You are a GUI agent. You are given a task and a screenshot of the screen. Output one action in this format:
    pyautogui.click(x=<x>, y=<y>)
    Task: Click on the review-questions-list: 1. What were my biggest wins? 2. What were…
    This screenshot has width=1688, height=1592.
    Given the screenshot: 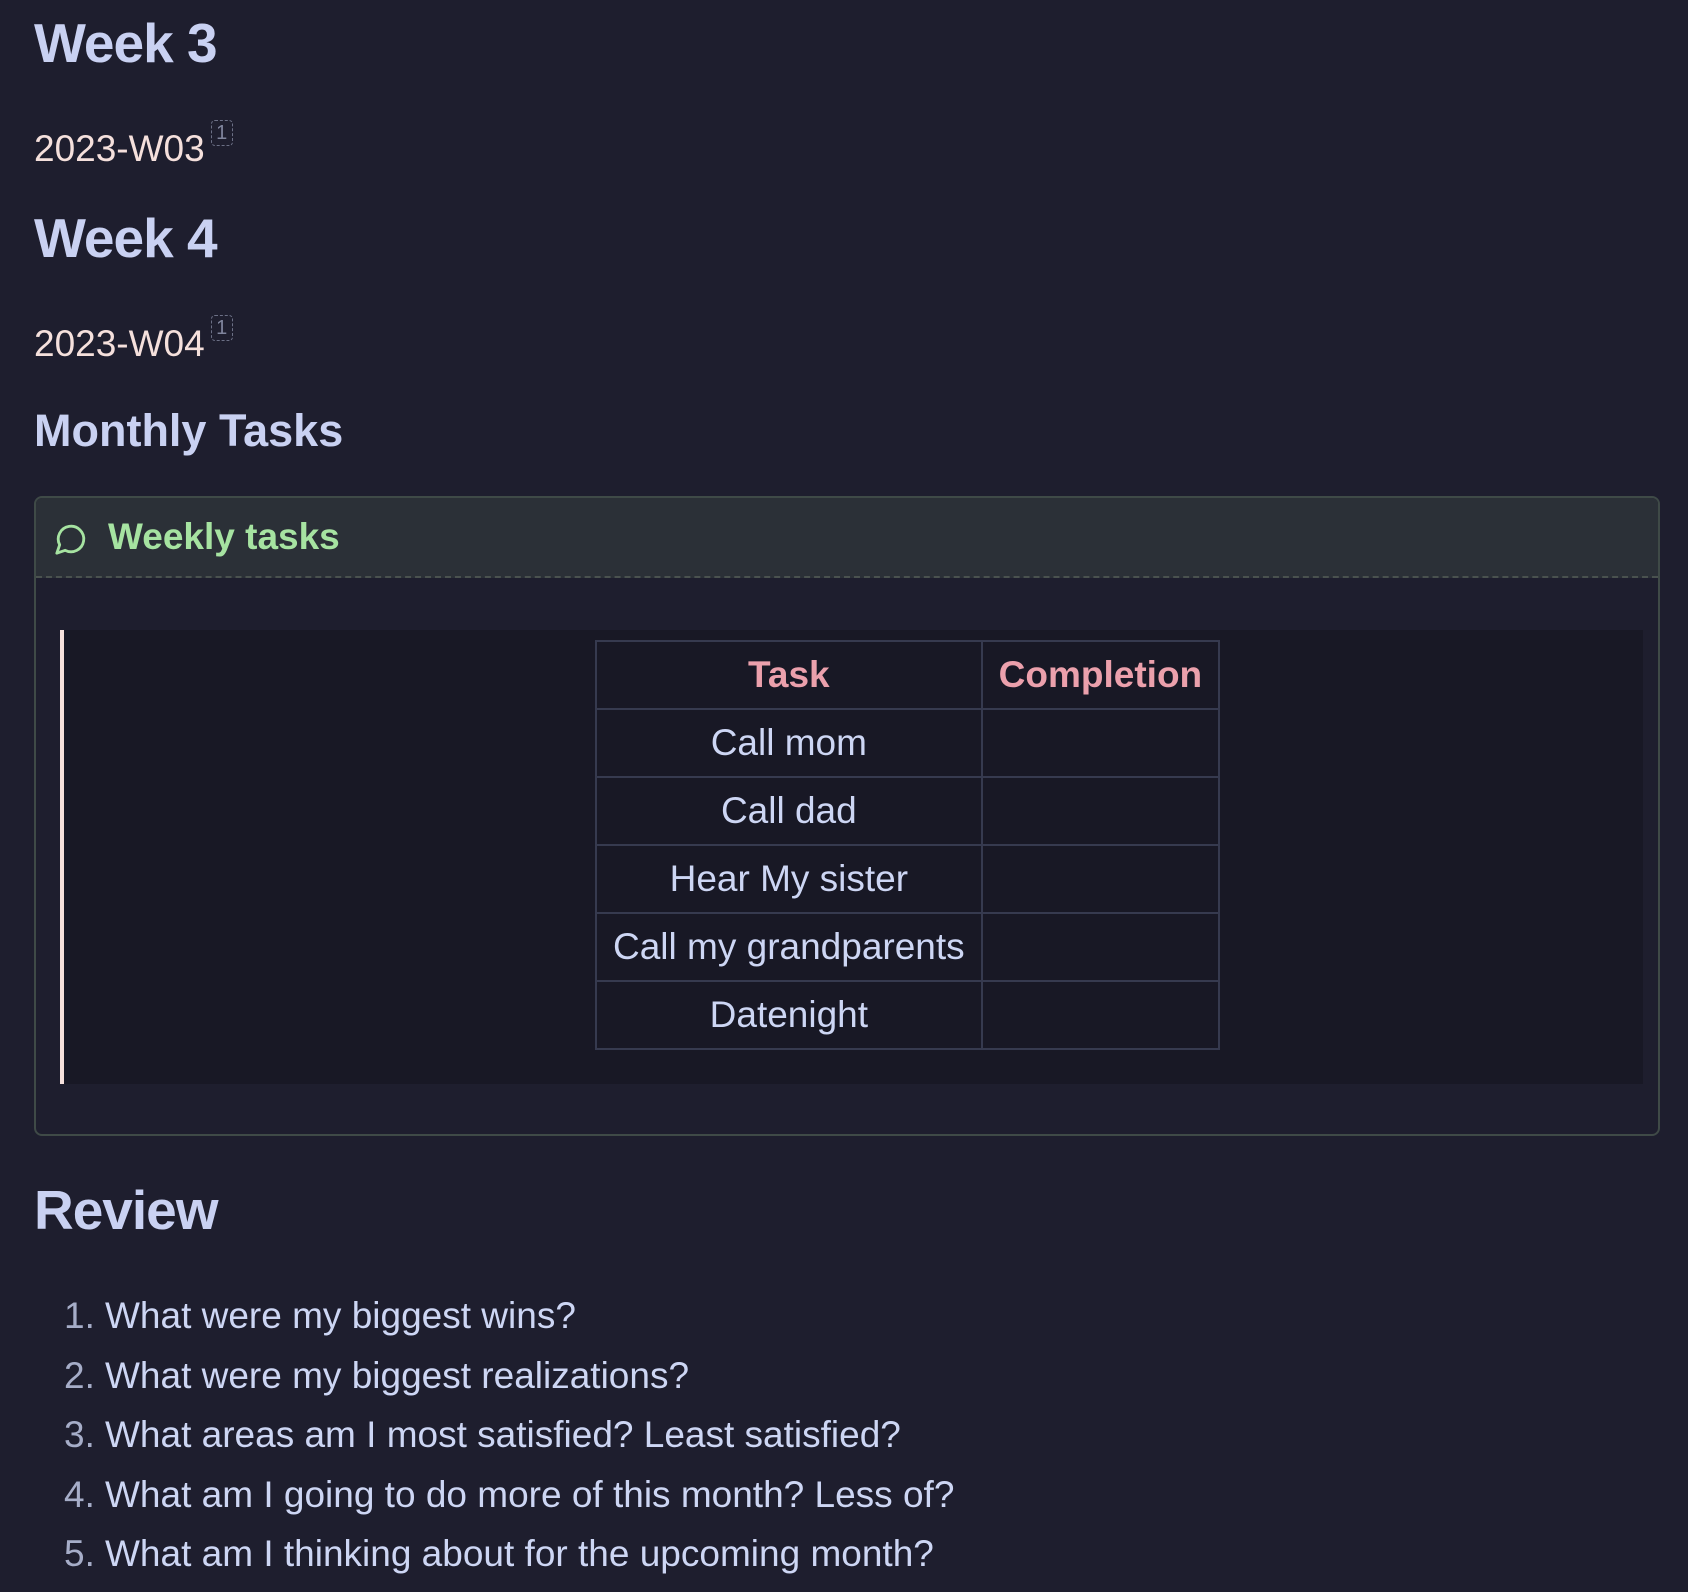 What is the action you would take?
    pyautogui.click(x=509, y=1435)
    